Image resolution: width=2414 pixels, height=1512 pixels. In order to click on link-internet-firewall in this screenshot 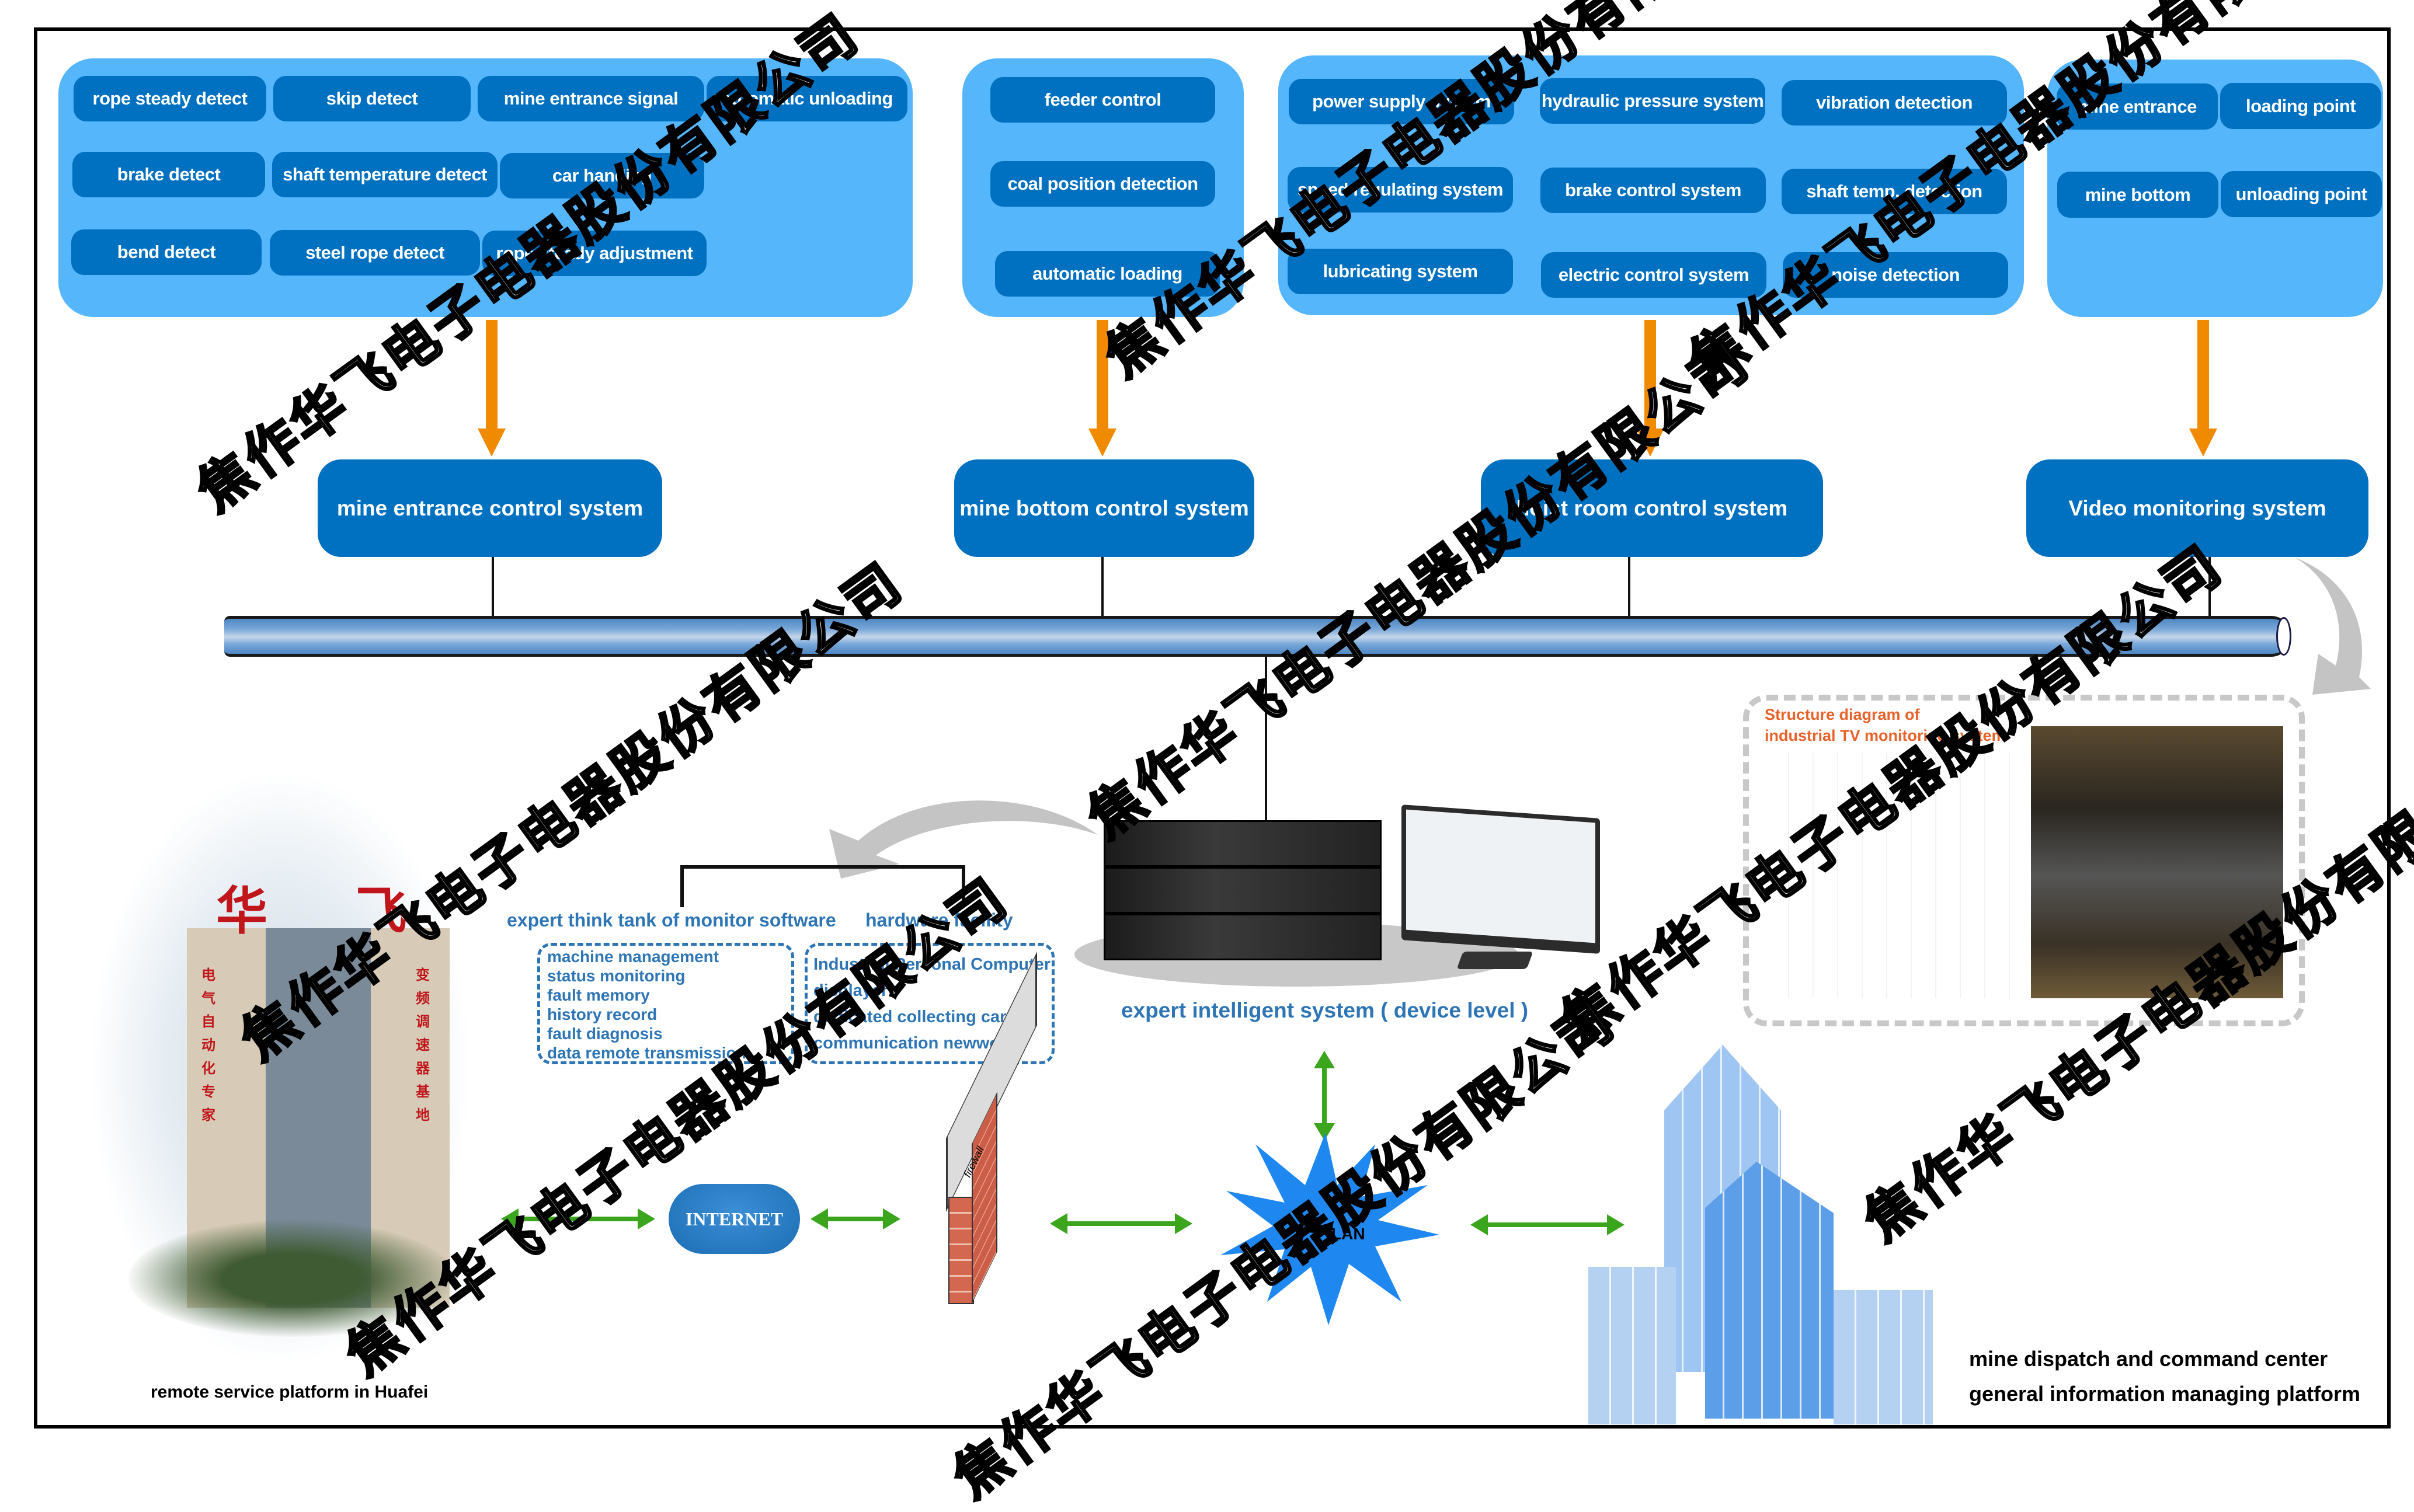, I will do `click(856, 1218)`.